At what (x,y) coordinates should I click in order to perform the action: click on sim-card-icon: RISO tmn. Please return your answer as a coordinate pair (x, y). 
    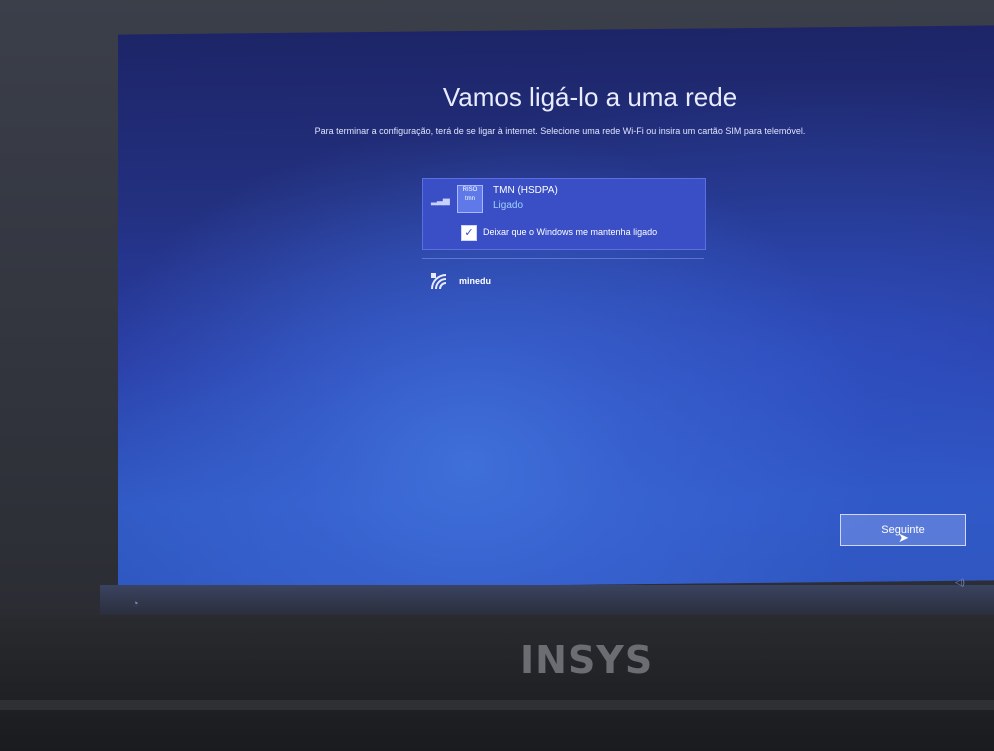
    Looking at the image, I should click on (470, 199).